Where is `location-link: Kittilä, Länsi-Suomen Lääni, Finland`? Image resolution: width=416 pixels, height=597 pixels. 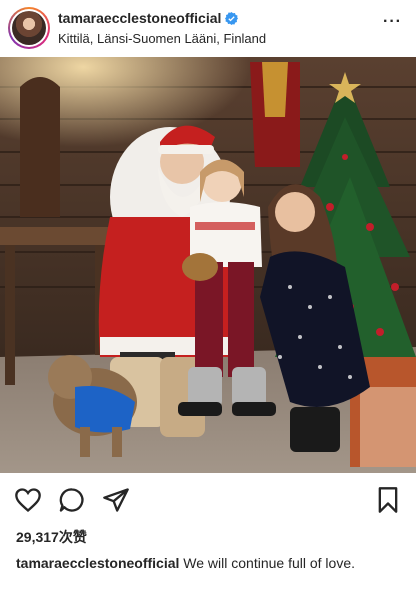 location-link: Kittilä, Länsi-Suomen Lääni, Finland is located at coordinates (162, 38).